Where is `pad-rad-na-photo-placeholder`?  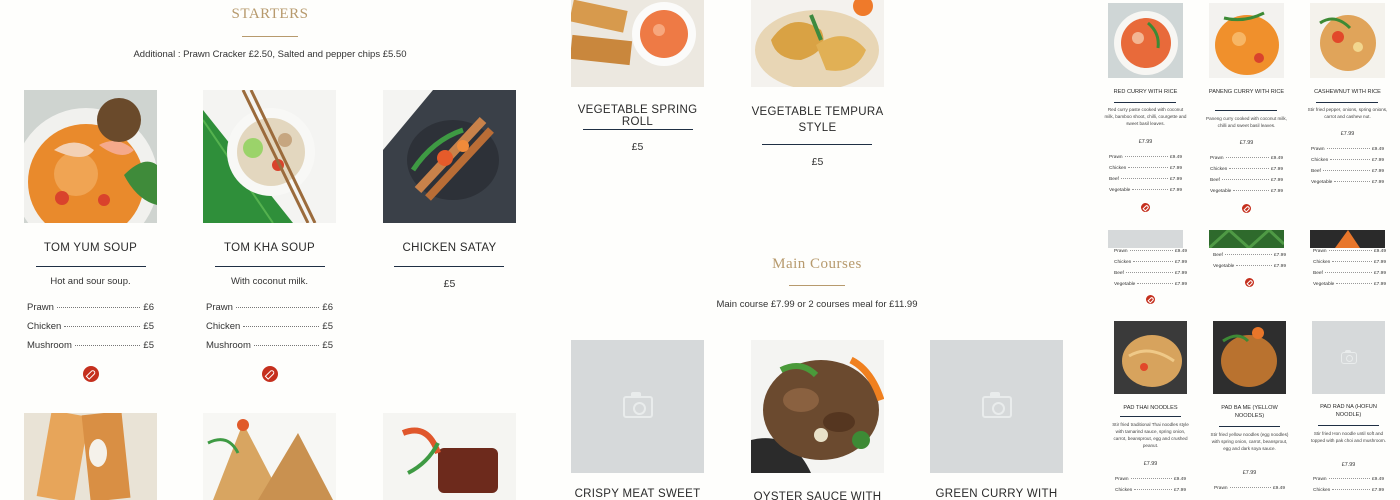 pad-rad-na-photo-placeholder is located at coordinates (1348, 357).